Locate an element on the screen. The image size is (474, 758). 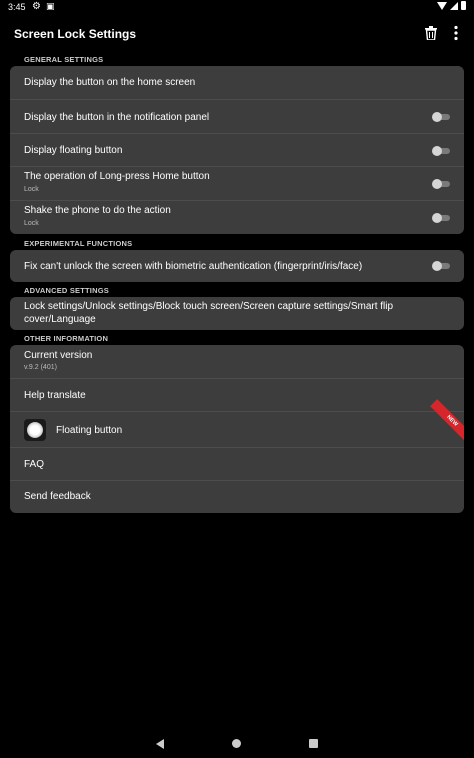
notification-a-icon: ▣ is located at coordinates (50, 6).